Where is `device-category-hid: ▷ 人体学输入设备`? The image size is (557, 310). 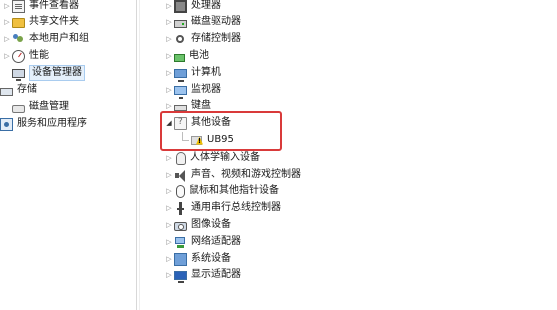
device-category-hid: ▷ 人体学输入设备 is located at coordinates (212, 158).